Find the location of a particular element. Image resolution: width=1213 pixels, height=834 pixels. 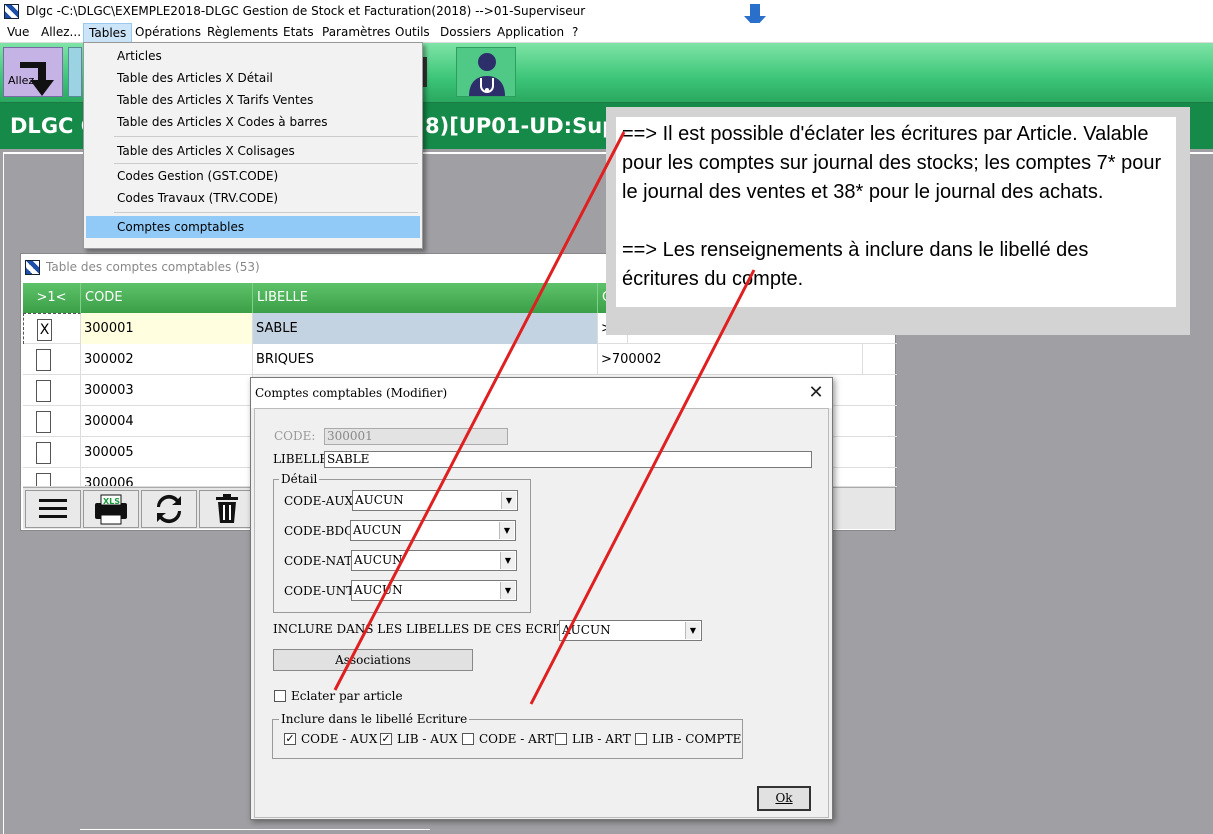

cell-code: 300005 is located at coordinates (167, 452).